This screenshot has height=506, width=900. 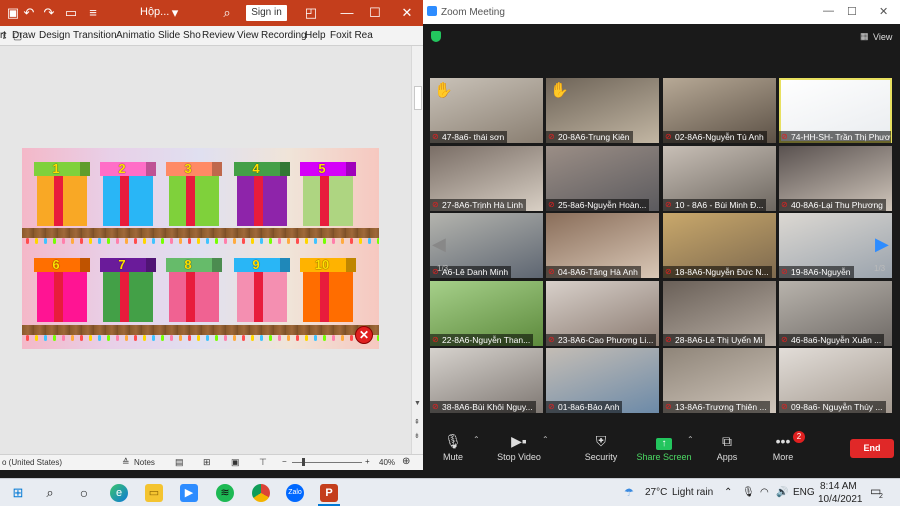 What do you see at coordinates (719, 313) in the screenshot?
I see `participant-tile: ⊘ 28-8A6-Lê Thị Uyển Mi` at bounding box center [719, 313].